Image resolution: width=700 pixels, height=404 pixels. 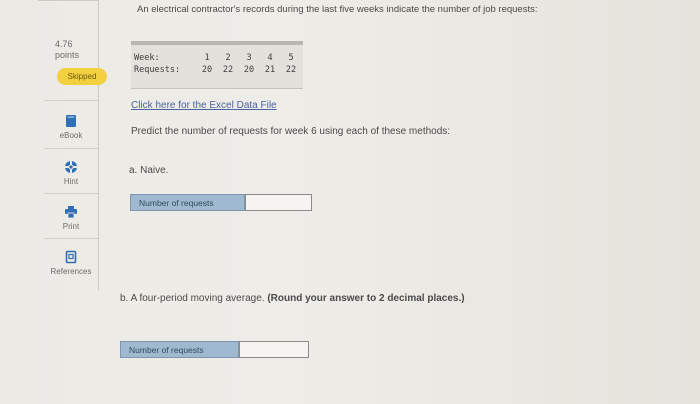 I want to click on document-icon, so click(x=71, y=257).